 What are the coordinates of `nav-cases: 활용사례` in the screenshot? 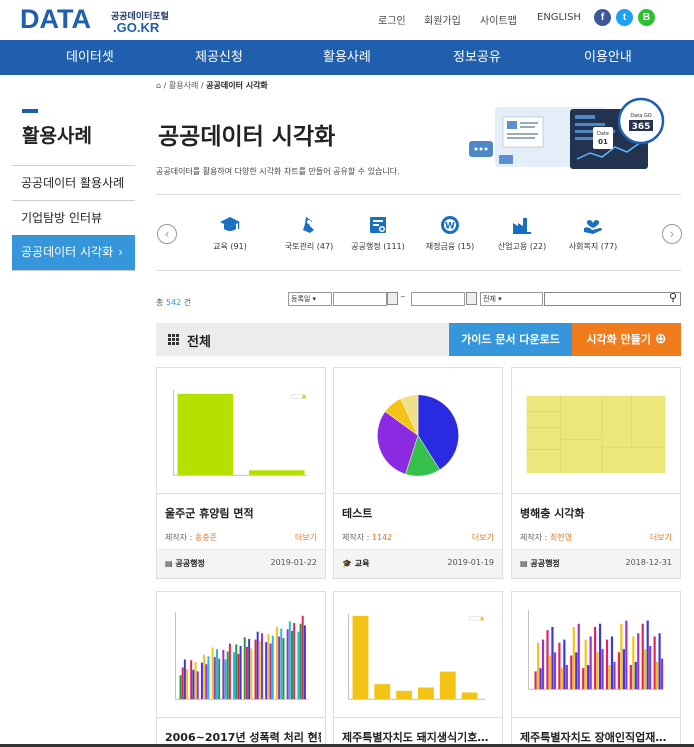 It's located at (347, 57).